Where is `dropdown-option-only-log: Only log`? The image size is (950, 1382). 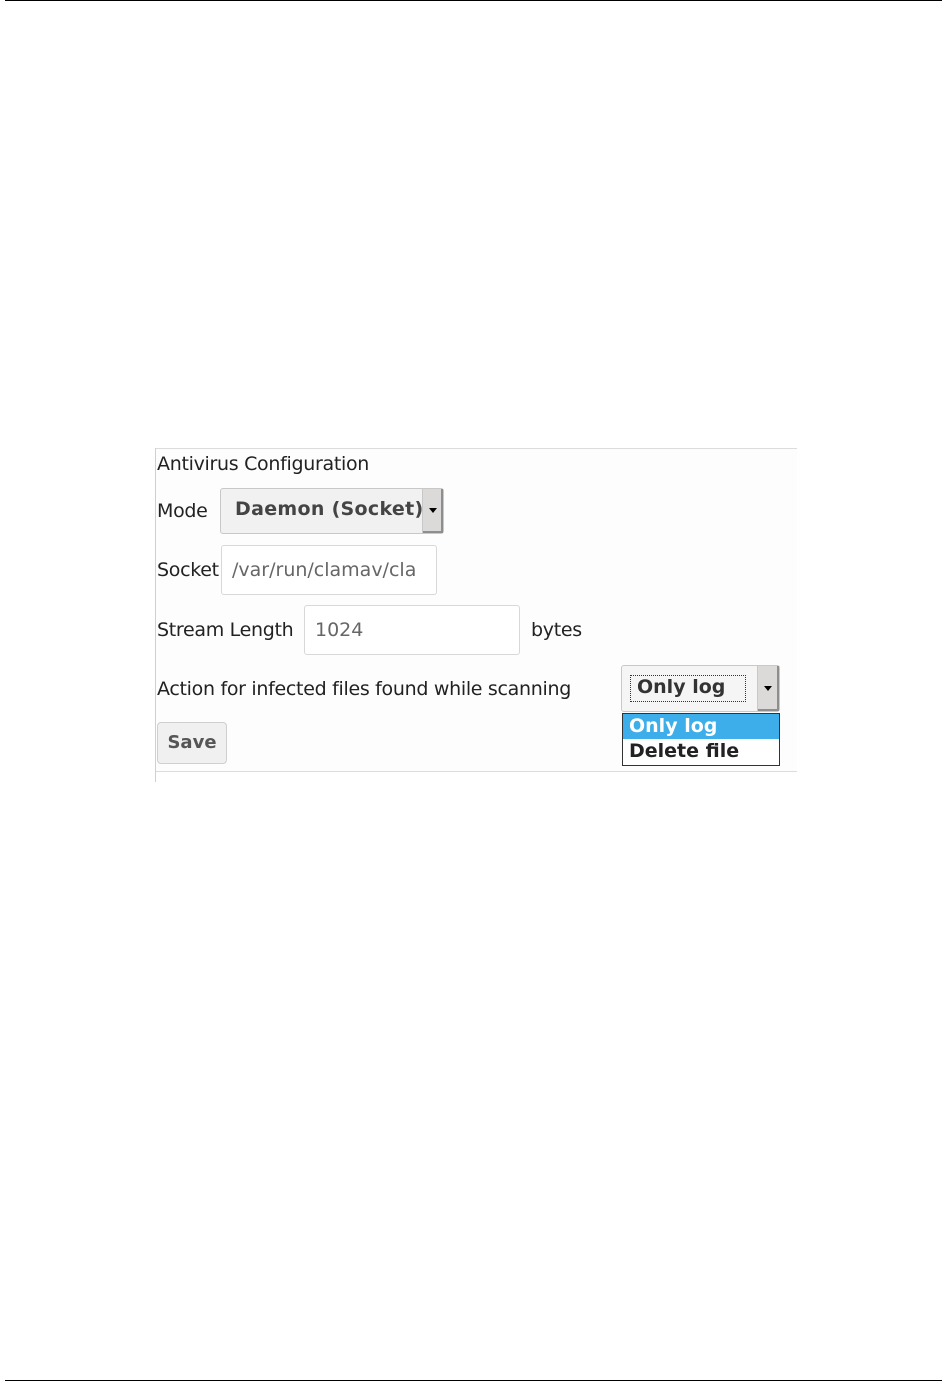
dropdown-option-only-log: Only log is located at coordinates (701, 726).